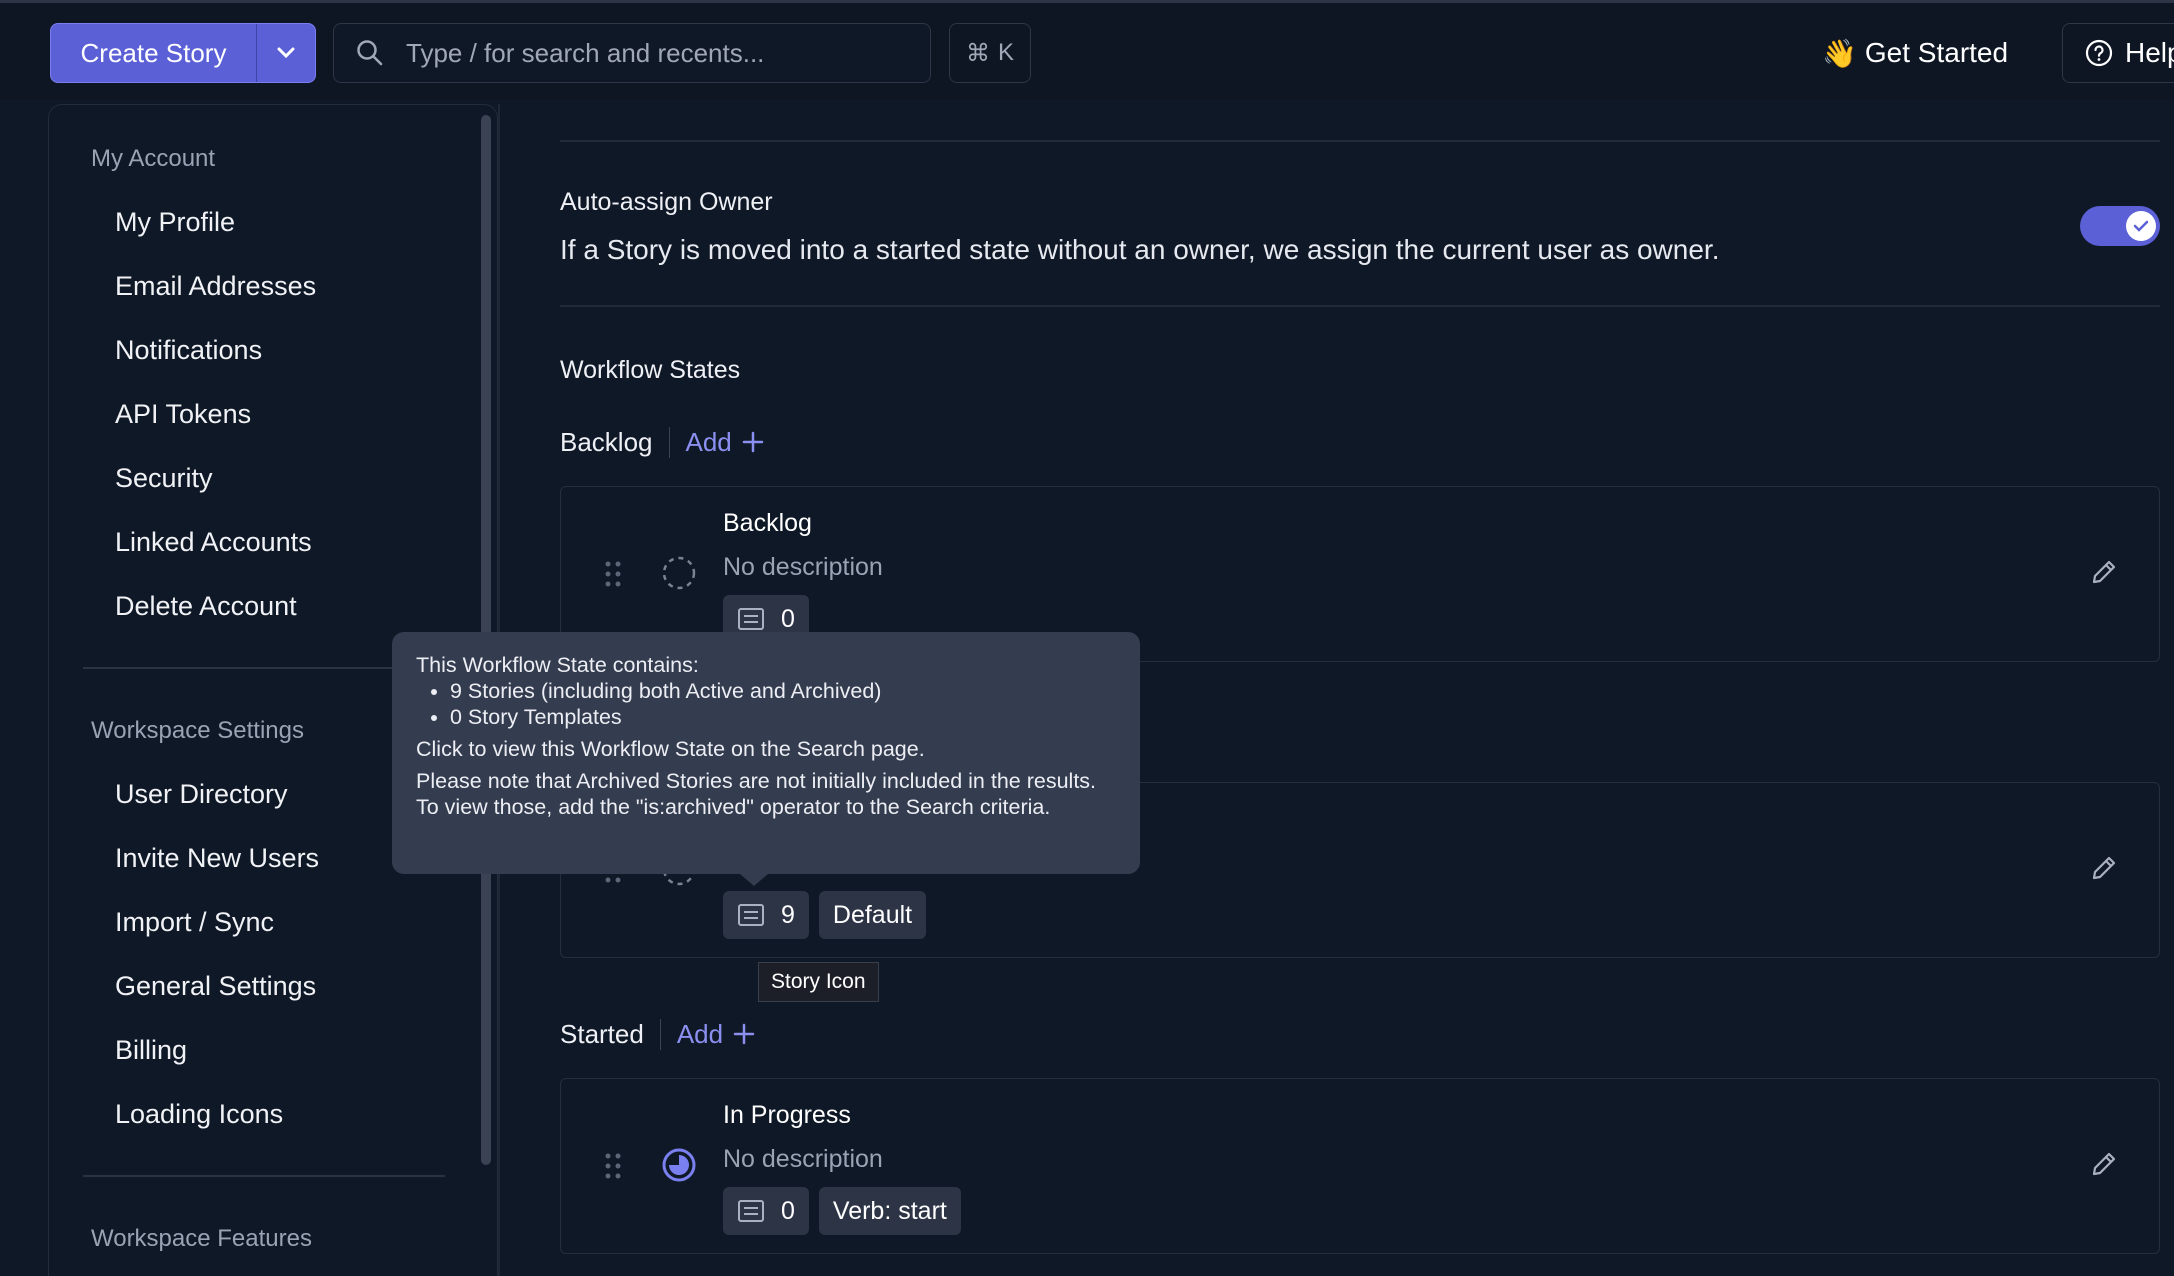  Describe the element at coordinates (194, 922) in the screenshot. I see `sidebar-item-import-sync: Import / Sync` at that location.